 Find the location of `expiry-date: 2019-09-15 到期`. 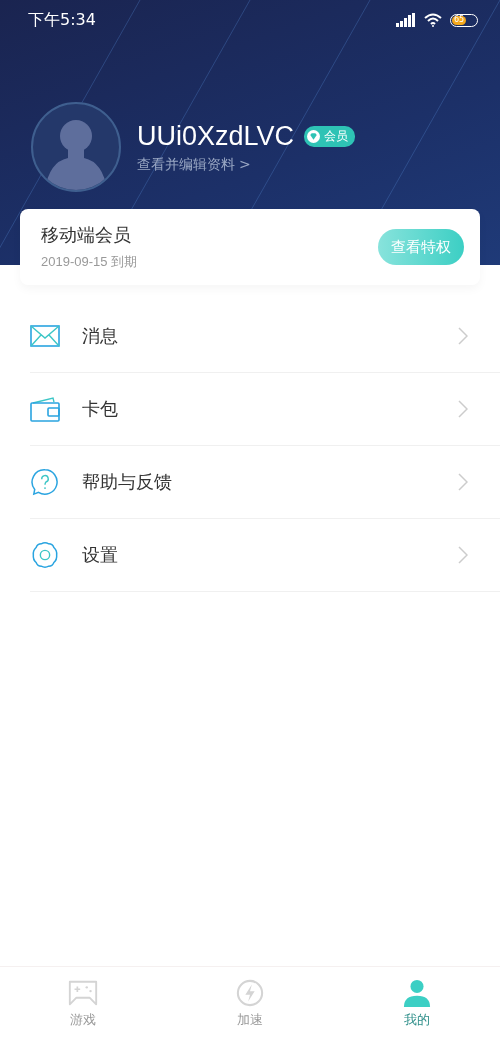

expiry-date: 2019-09-15 到期 is located at coordinates (90, 262).